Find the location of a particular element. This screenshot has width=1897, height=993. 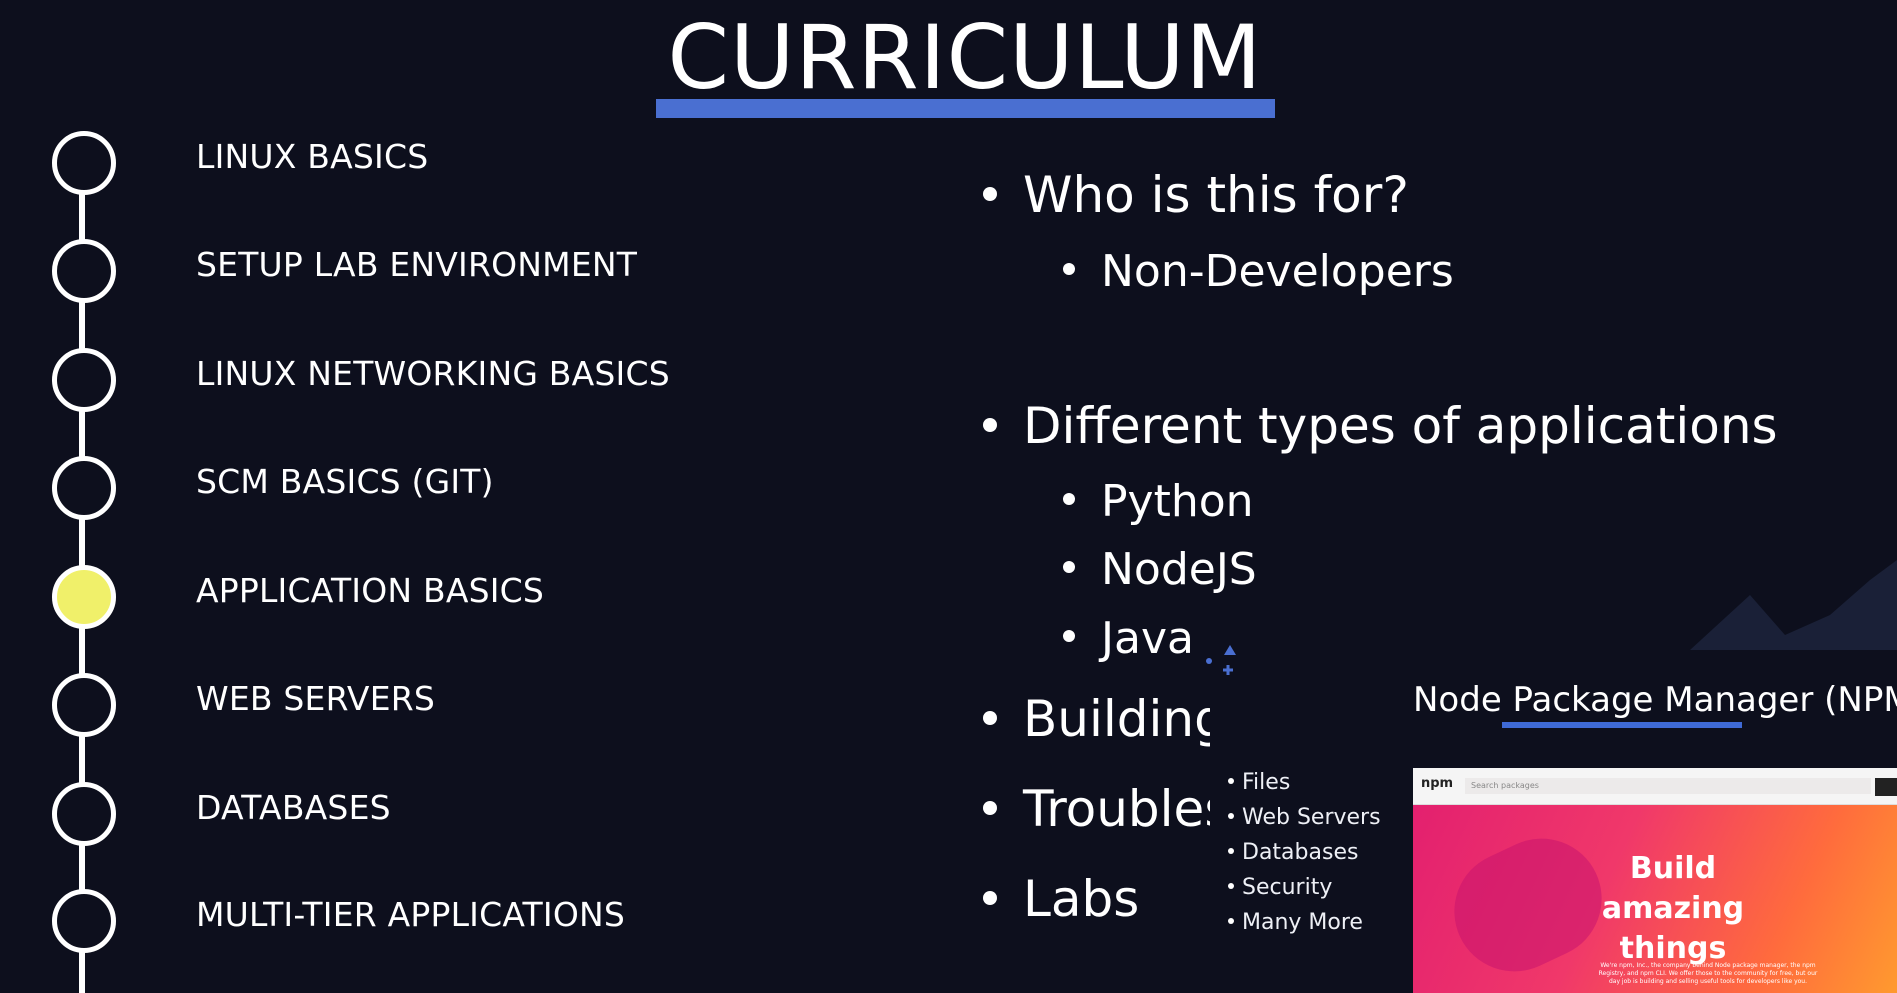

bullet-labs-text: Labs is located at coordinates (1081, 899).